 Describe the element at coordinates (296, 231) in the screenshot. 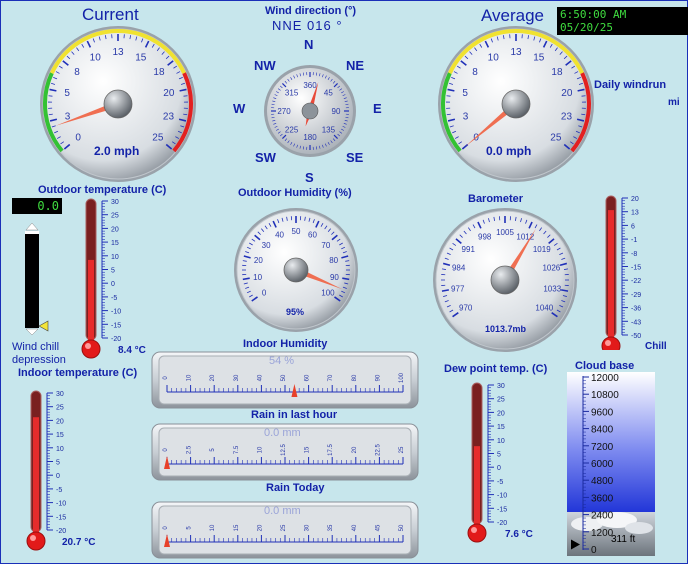

I see `dial-tick-label: 50` at that location.